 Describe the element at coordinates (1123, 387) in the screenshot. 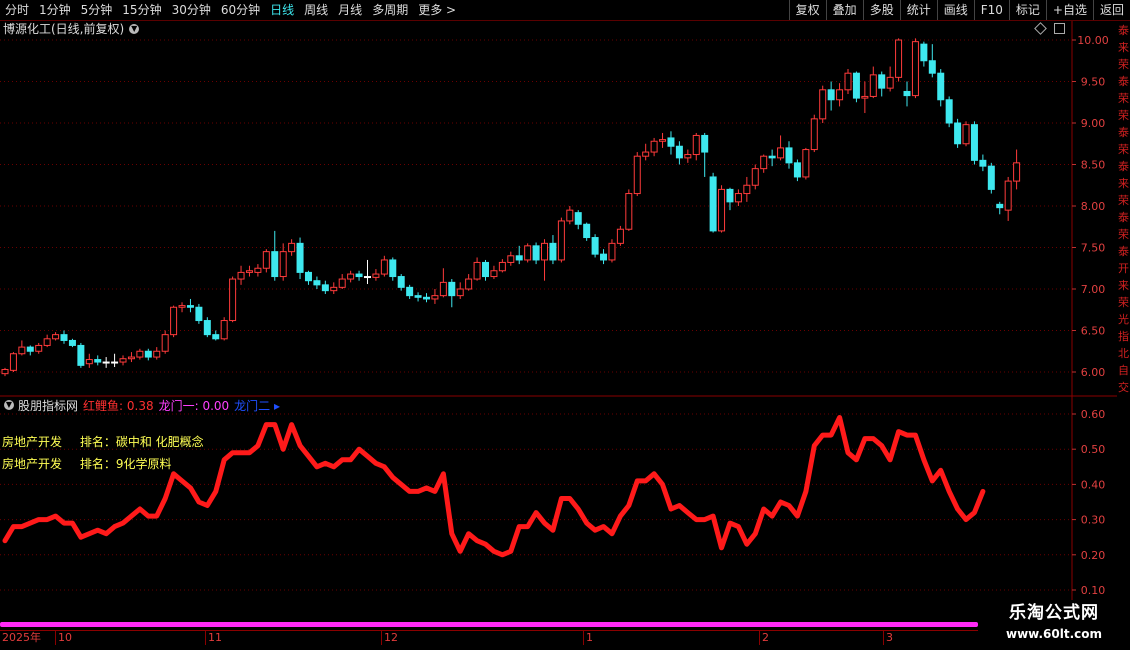

I see `side-strip-char: 交` at that location.